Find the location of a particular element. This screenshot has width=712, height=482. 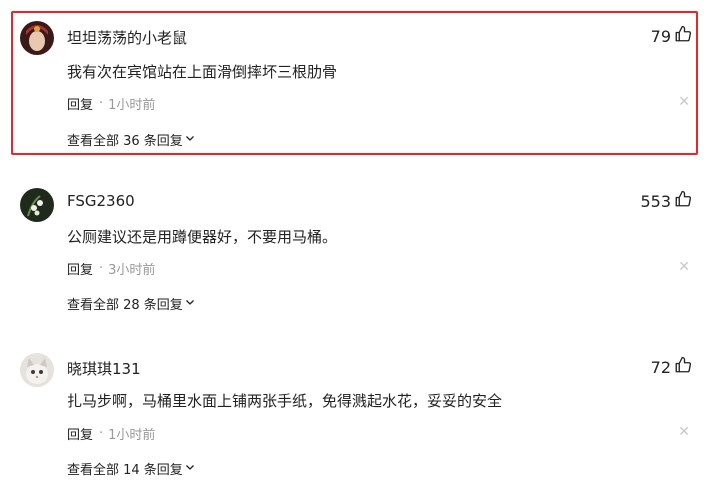

like-count: 72 is located at coordinates (660, 367).